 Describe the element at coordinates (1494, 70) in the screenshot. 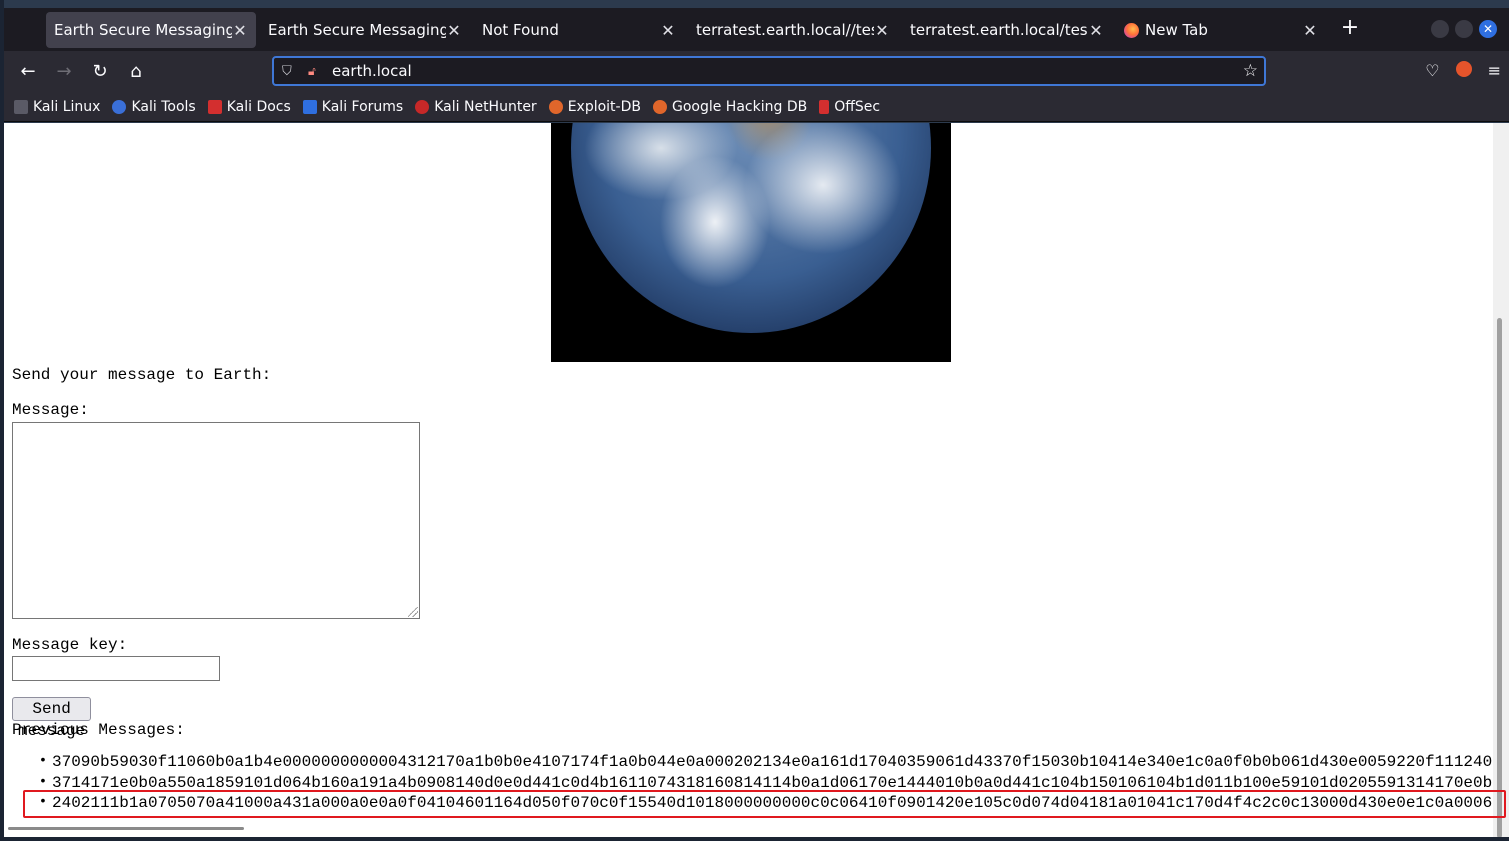

I see `menu-icon: ≡` at that location.